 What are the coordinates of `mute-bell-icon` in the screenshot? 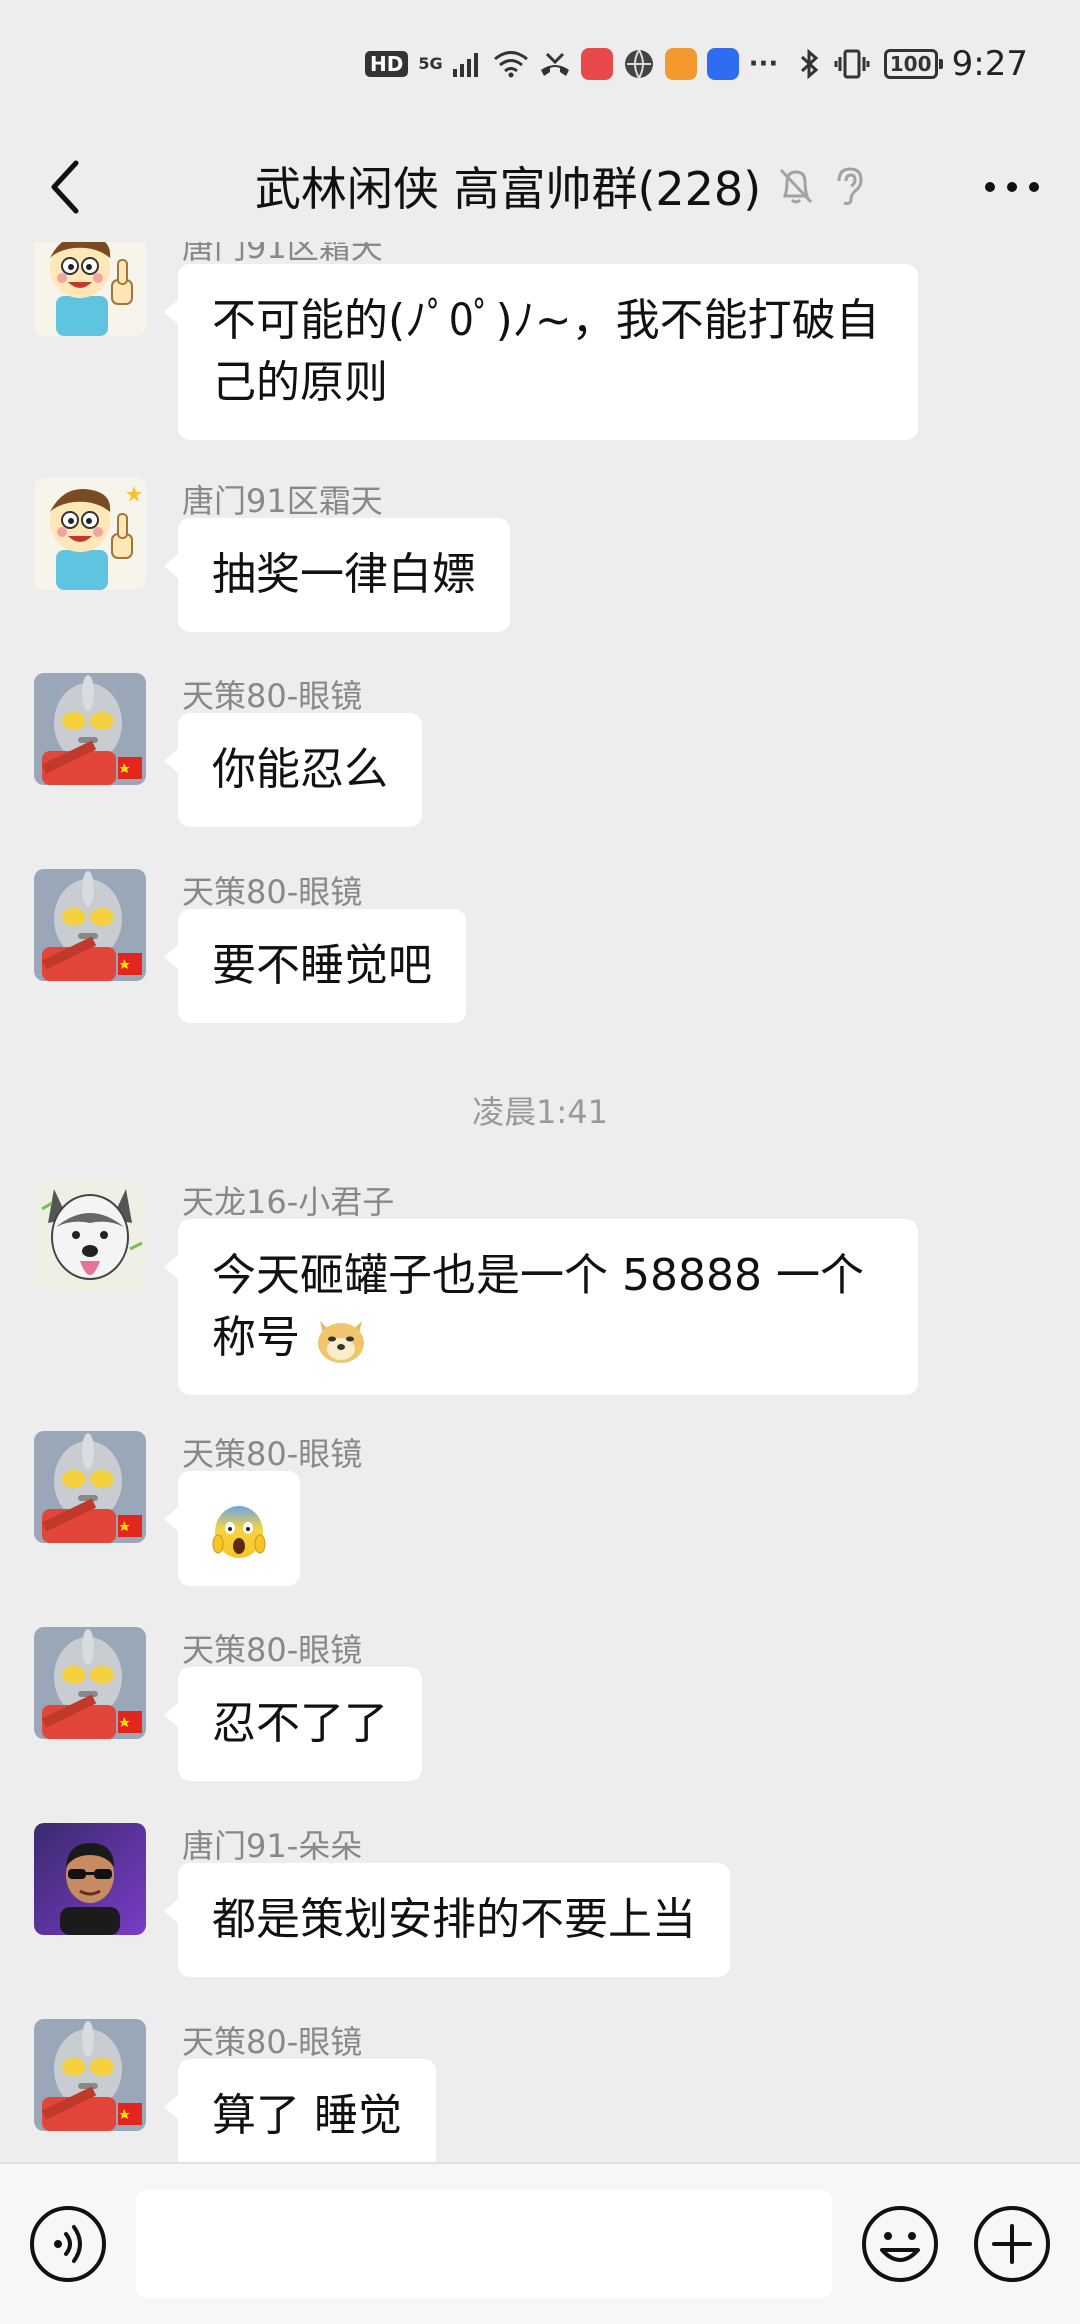 It's located at (796, 186).